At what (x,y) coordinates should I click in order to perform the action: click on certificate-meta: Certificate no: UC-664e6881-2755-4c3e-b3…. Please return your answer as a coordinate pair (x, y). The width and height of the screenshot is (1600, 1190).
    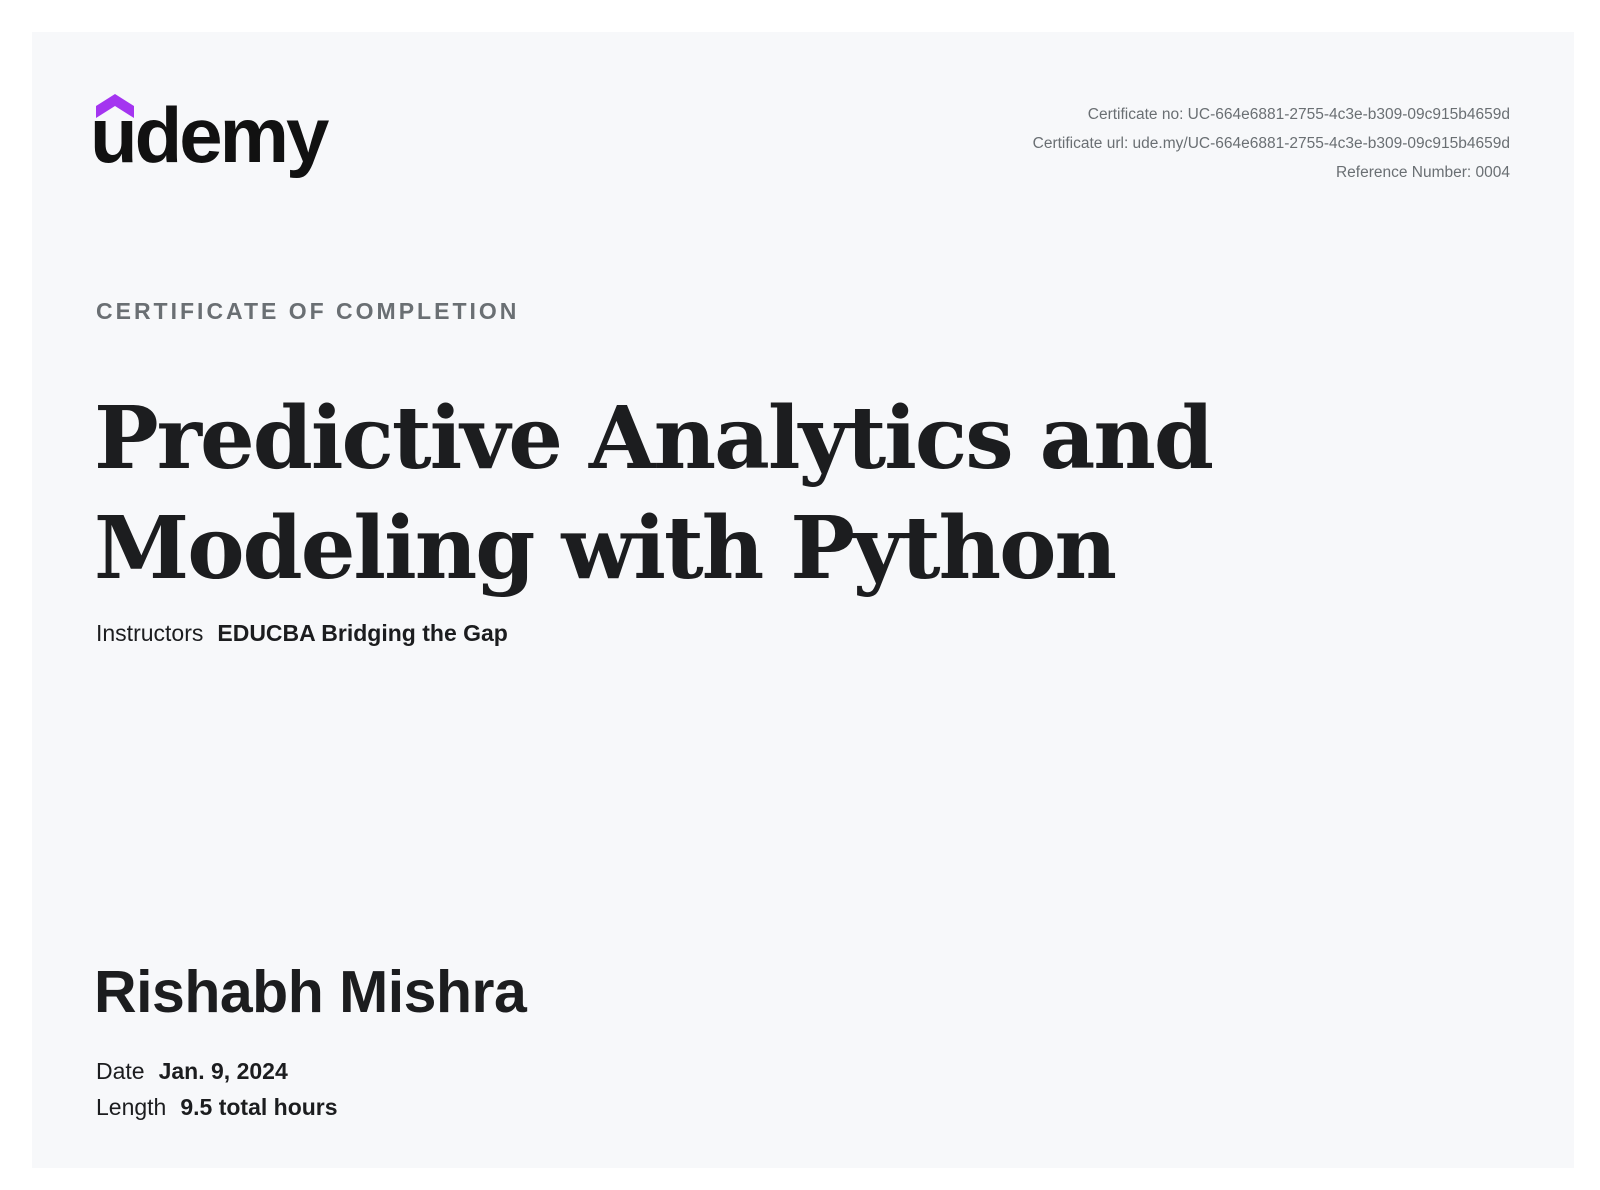
    Looking at the image, I should click on (1271, 143).